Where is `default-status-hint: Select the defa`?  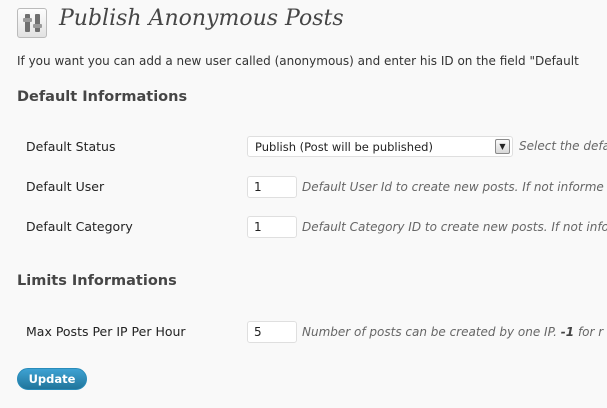
default-status-hint: Select the defa is located at coordinates (563, 146).